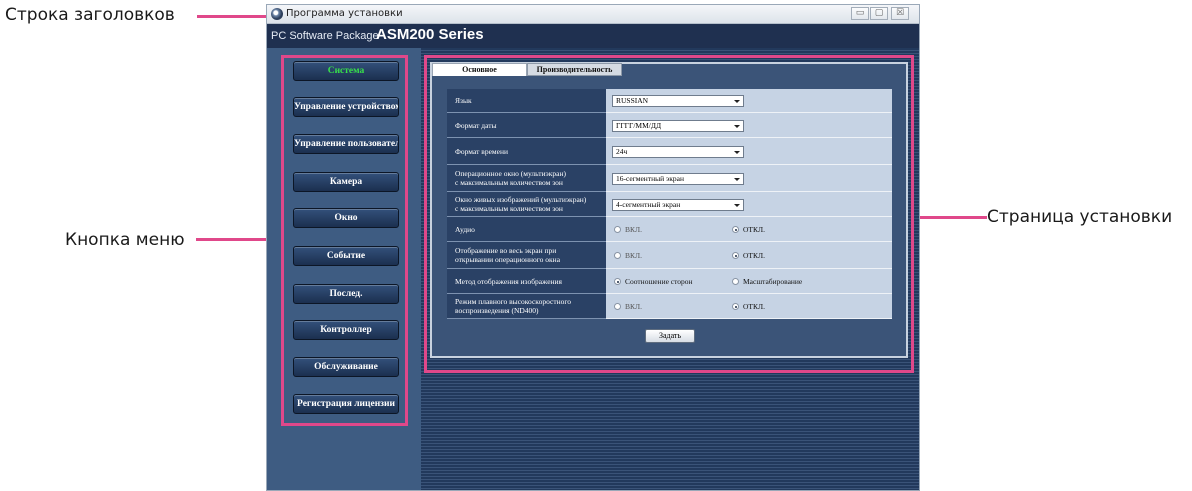 The width and height of the screenshot is (1192, 491). Describe the element at coordinates (678, 205) in the screenshot. I see `live-window-select: 4-сегментный экран` at that location.